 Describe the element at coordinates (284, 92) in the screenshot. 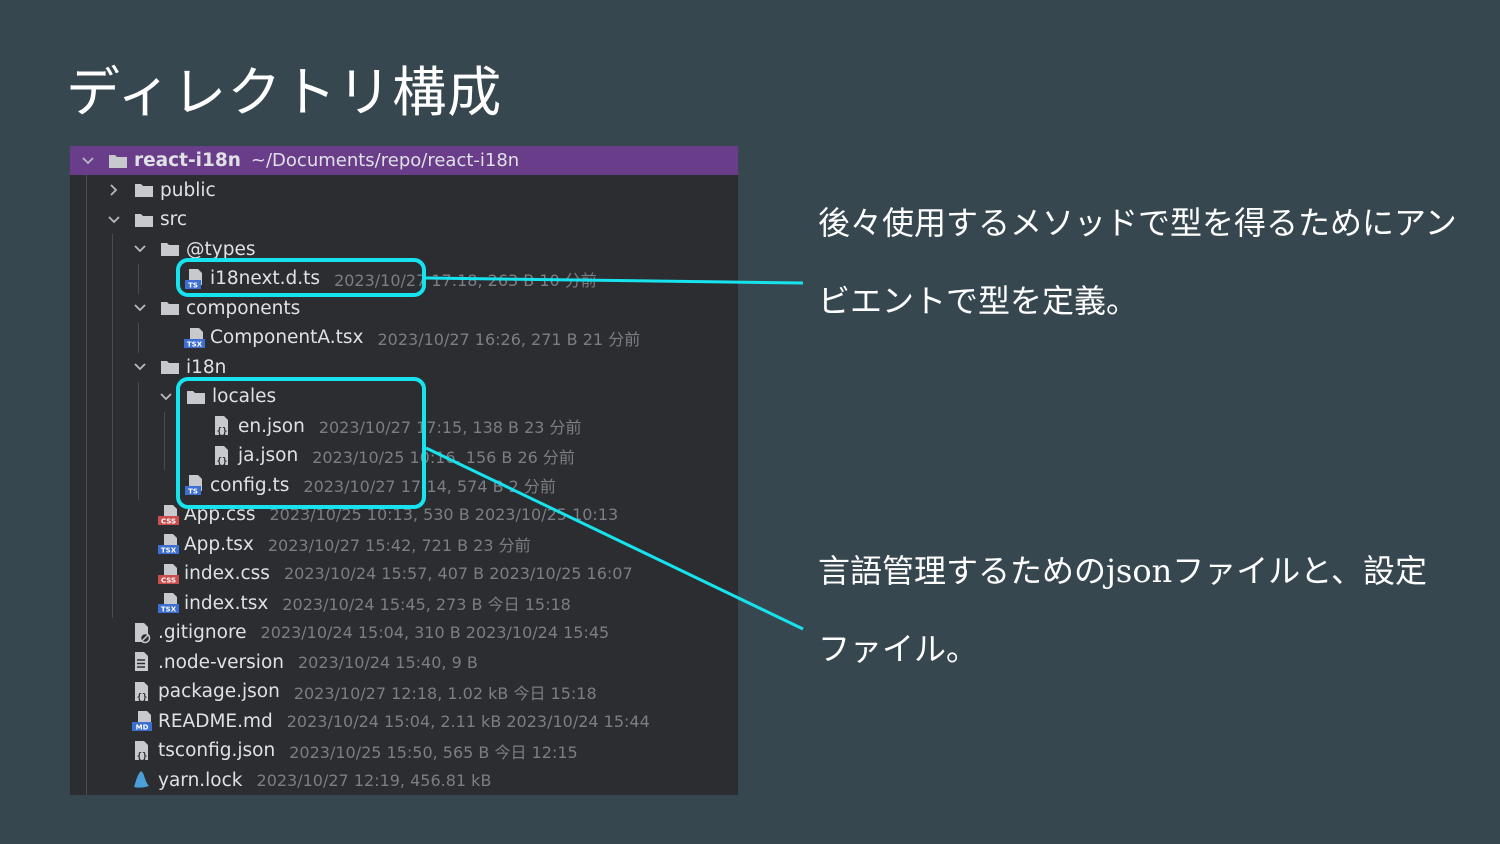

I see `slide-title: ディレクトリ構成` at that location.